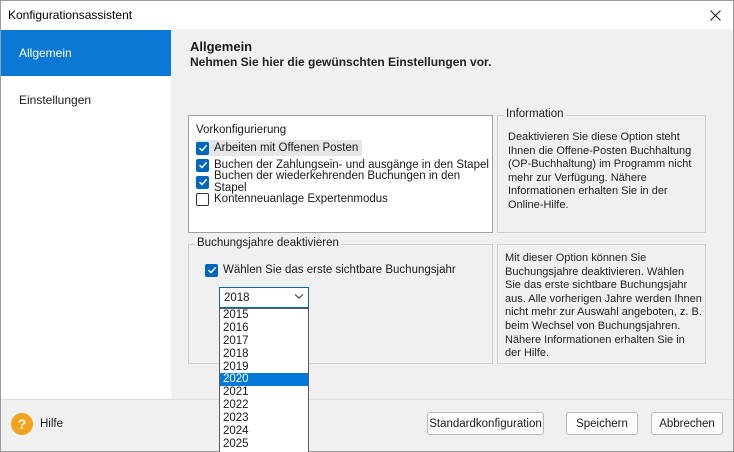 This screenshot has height=452, width=734. Describe the element at coordinates (264, 328) in the screenshot. I see `dropdown-option-2016: 2016` at that location.